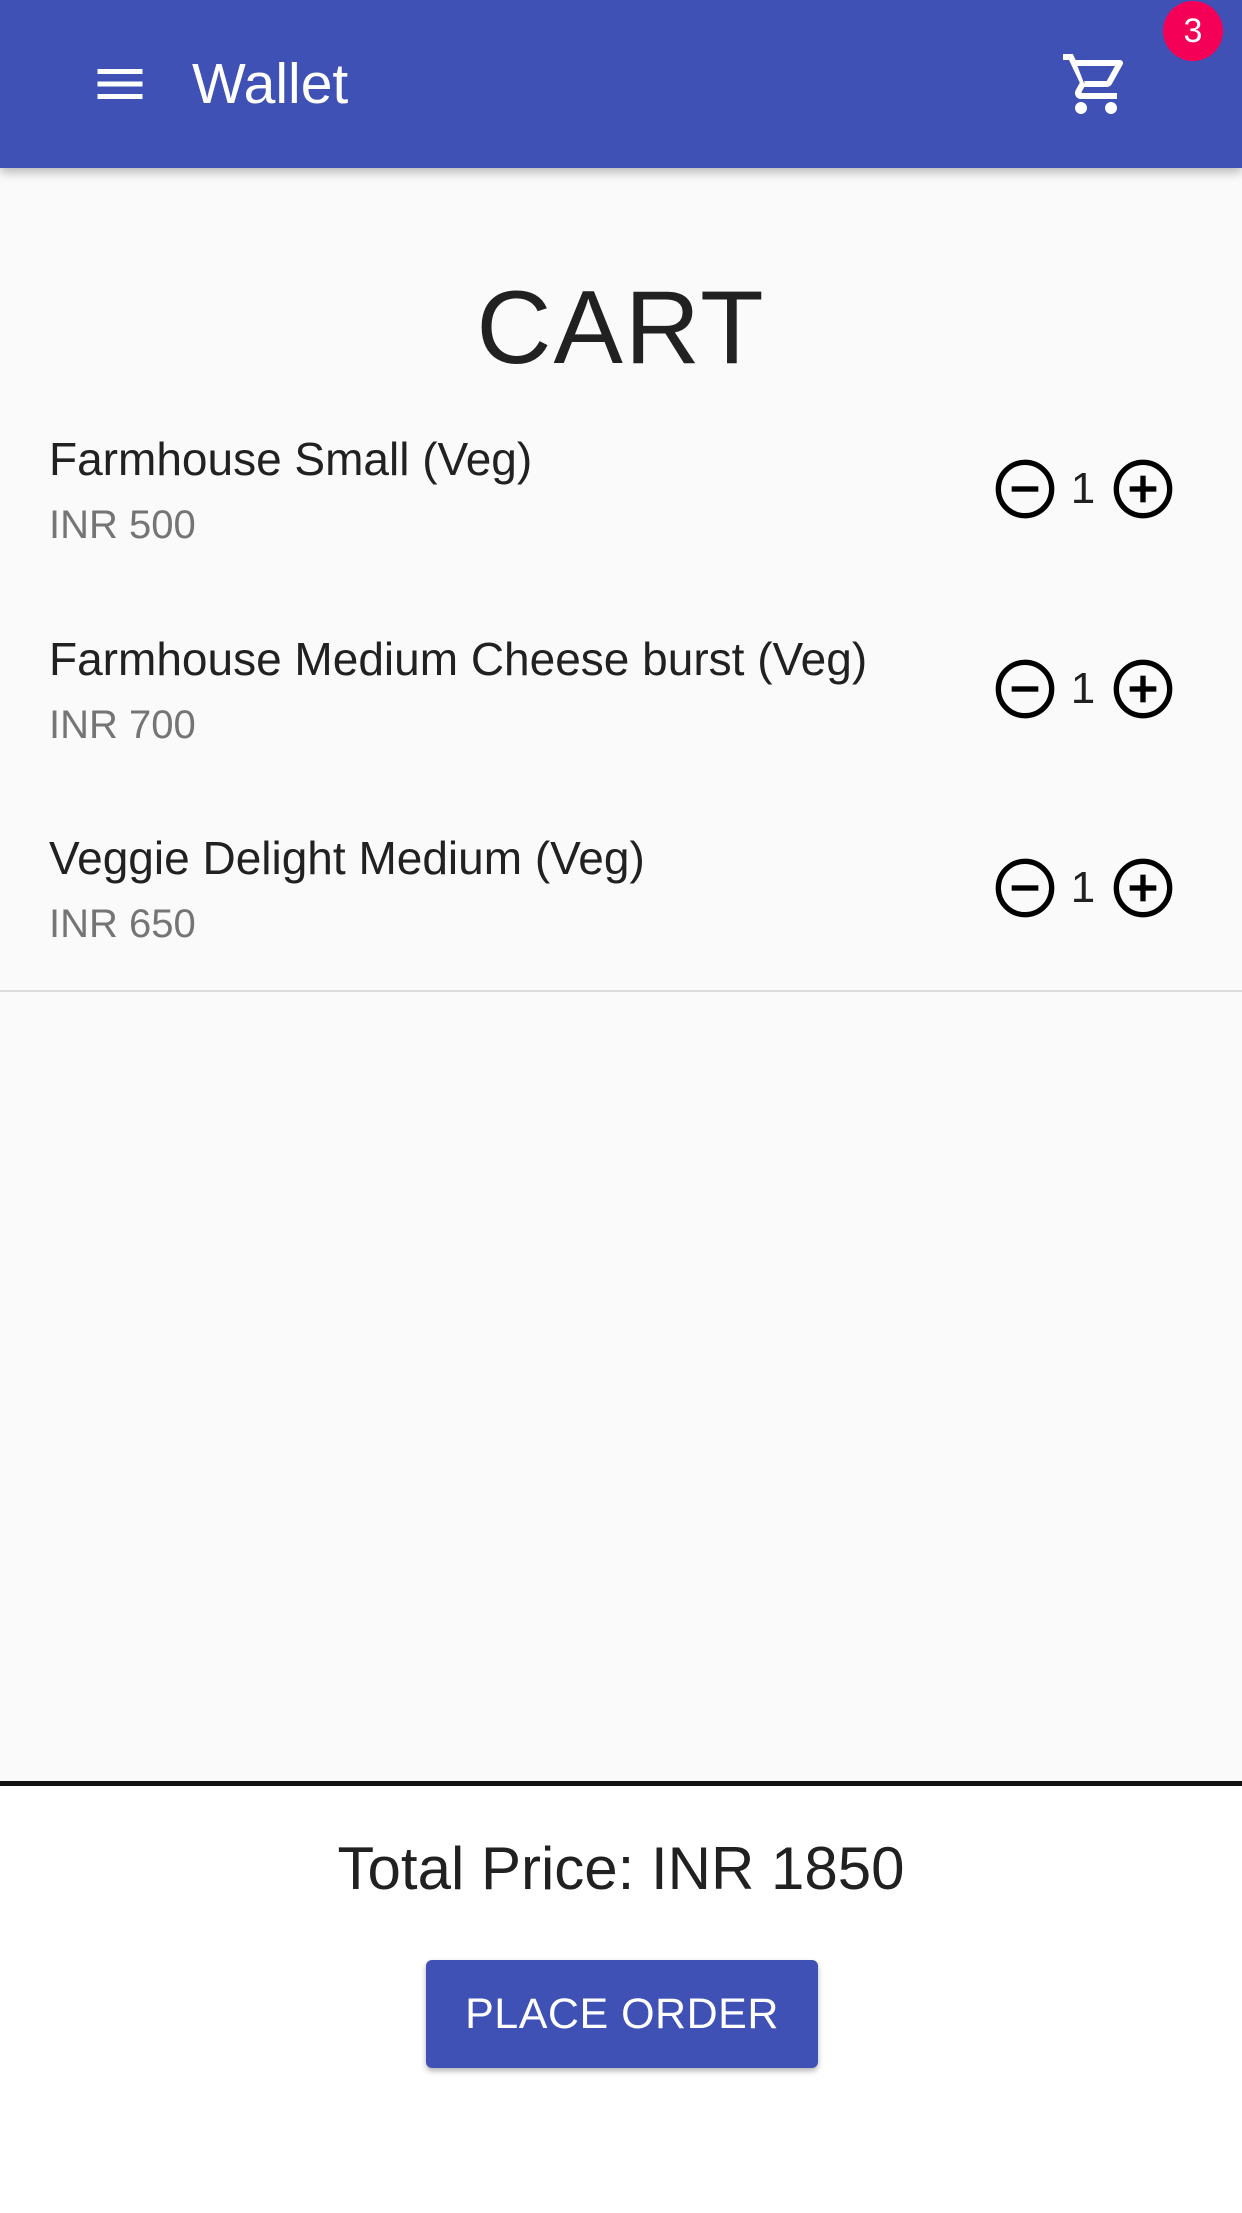 Image resolution: width=1242 pixels, height=2213 pixels. Describe the element at coordinates (122, 525) in the screenshot. I see `item-price: INR 500` at that location.